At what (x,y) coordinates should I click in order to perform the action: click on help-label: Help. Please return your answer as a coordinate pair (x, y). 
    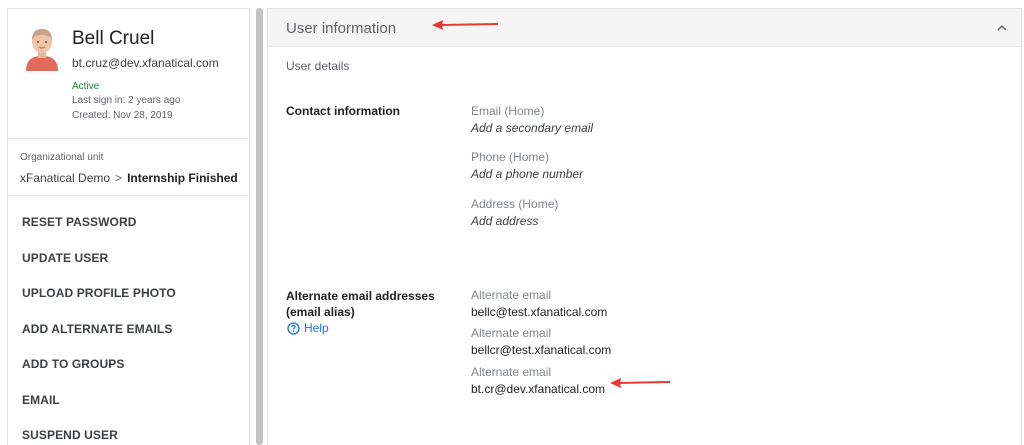
    Looking at the image, I should click on (316, 328).